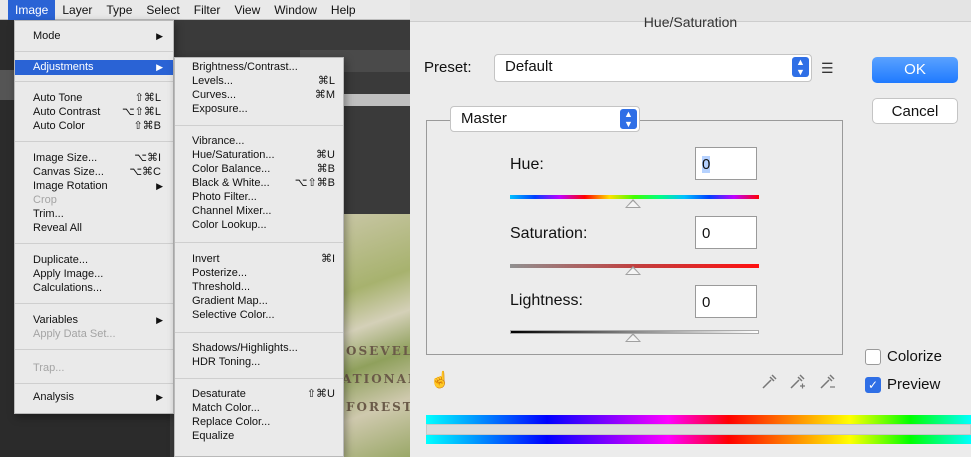 The image size is (971, 457). What do you see at coordinates (378, 351) in the screenshot?
I see `map-label: OSEVELT` at bounding box center [378, 351].